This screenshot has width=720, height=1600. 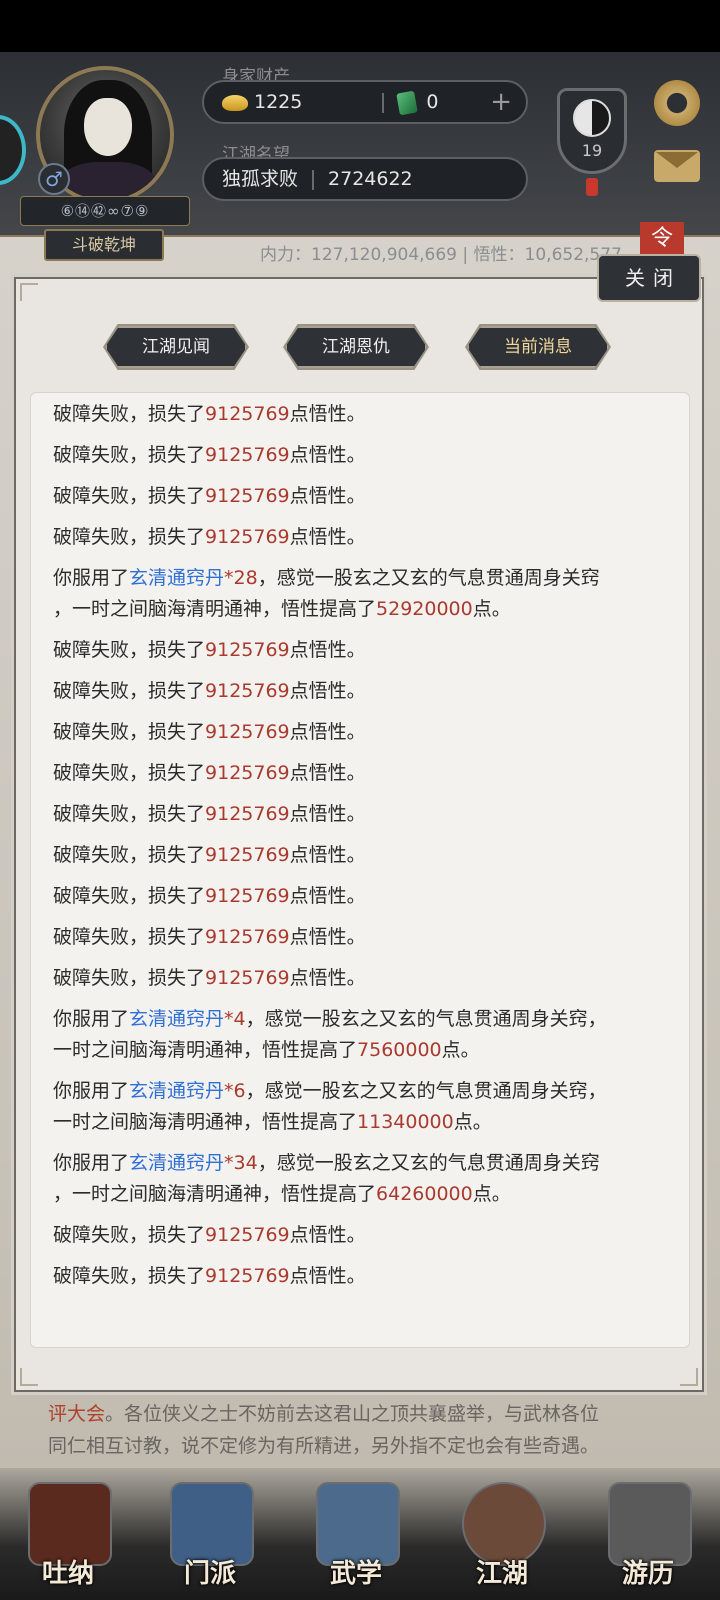 I want to click on status-bar, so click(x=360, y=26).